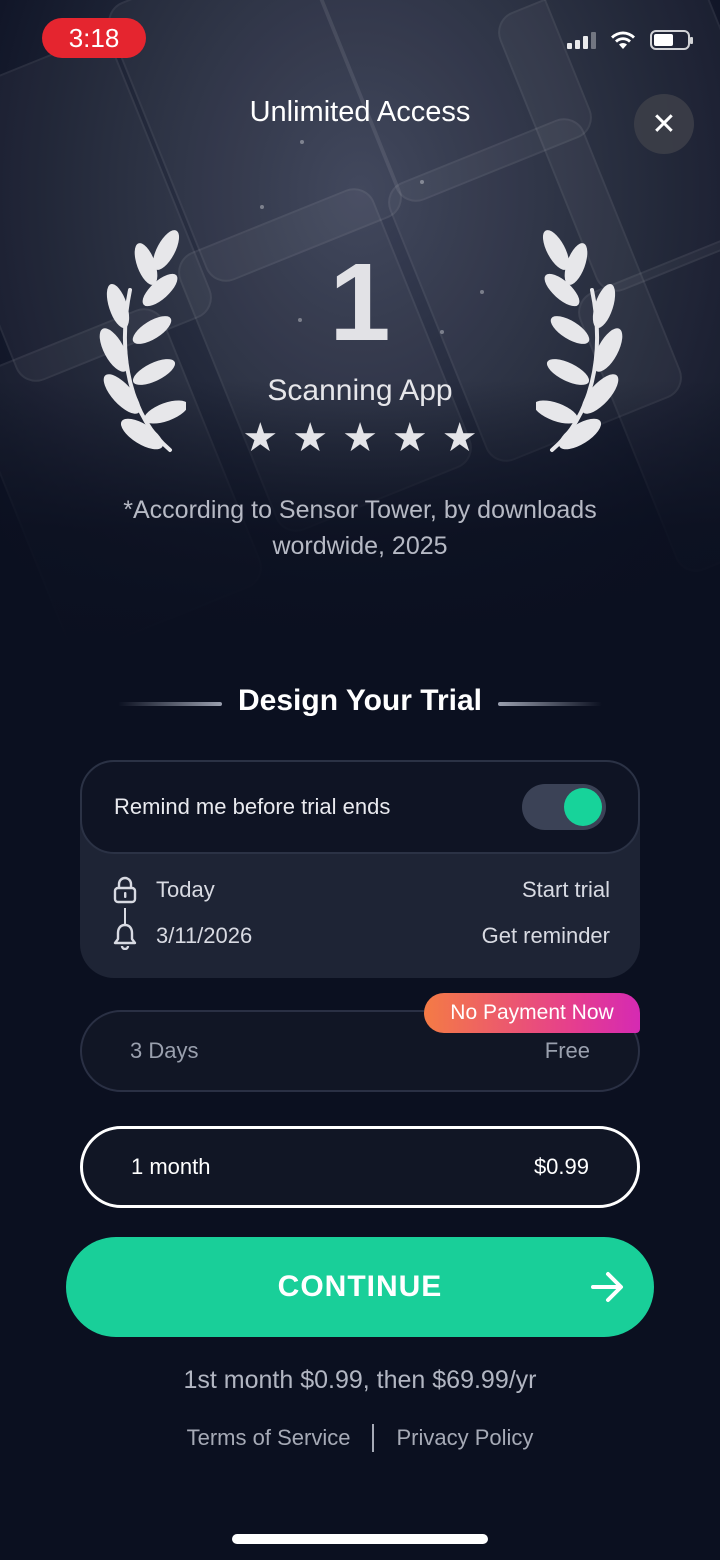  Describe the element at coordinates (361, 936) in the screenshot. I see `timeline-item-reminder: 3/11/2026 Get reminder` at that location.